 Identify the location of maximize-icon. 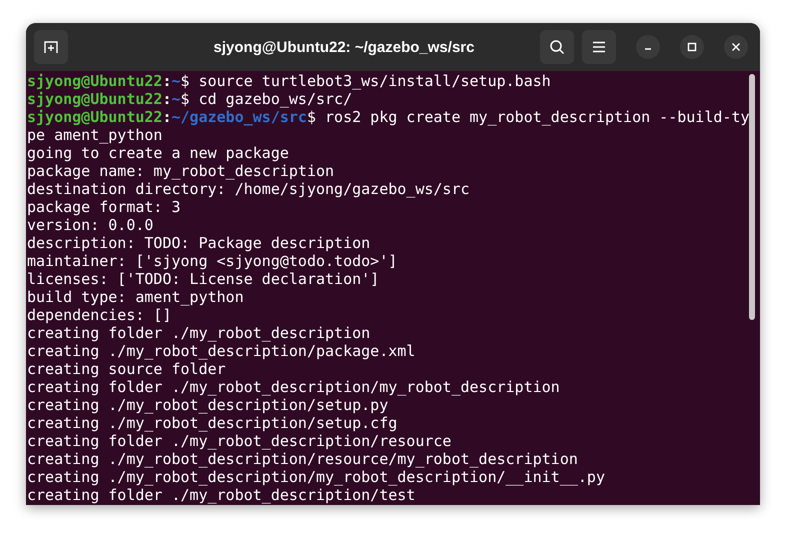
(692, 47).